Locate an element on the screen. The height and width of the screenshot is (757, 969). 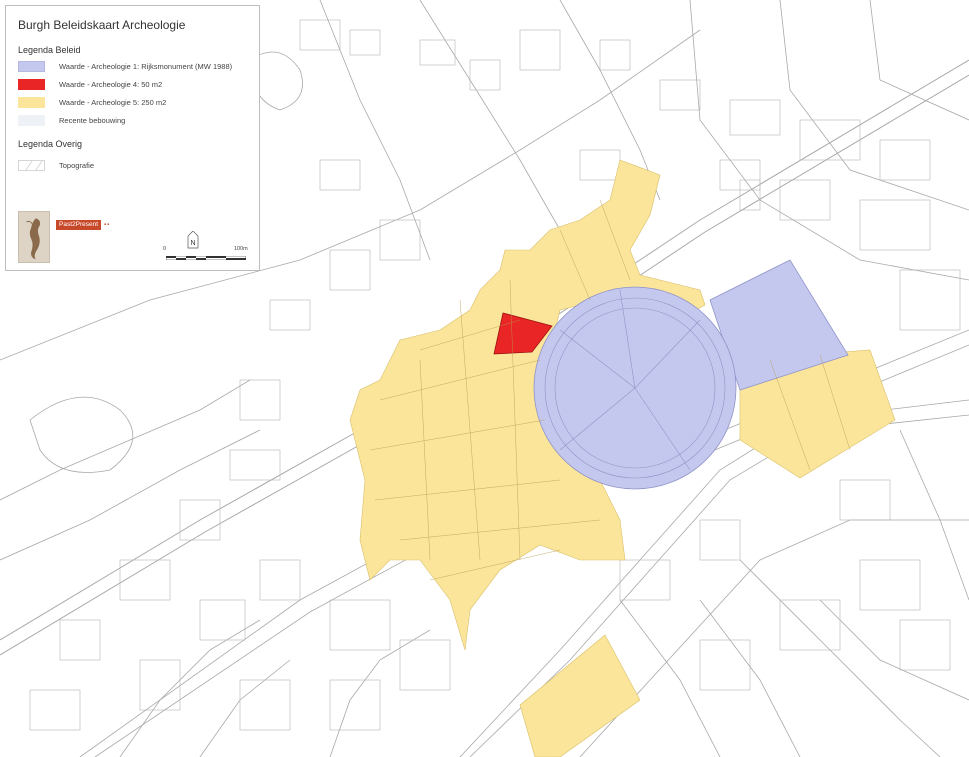
legend-heading-other: Legenda Overig is located at coordinates (50, 144).